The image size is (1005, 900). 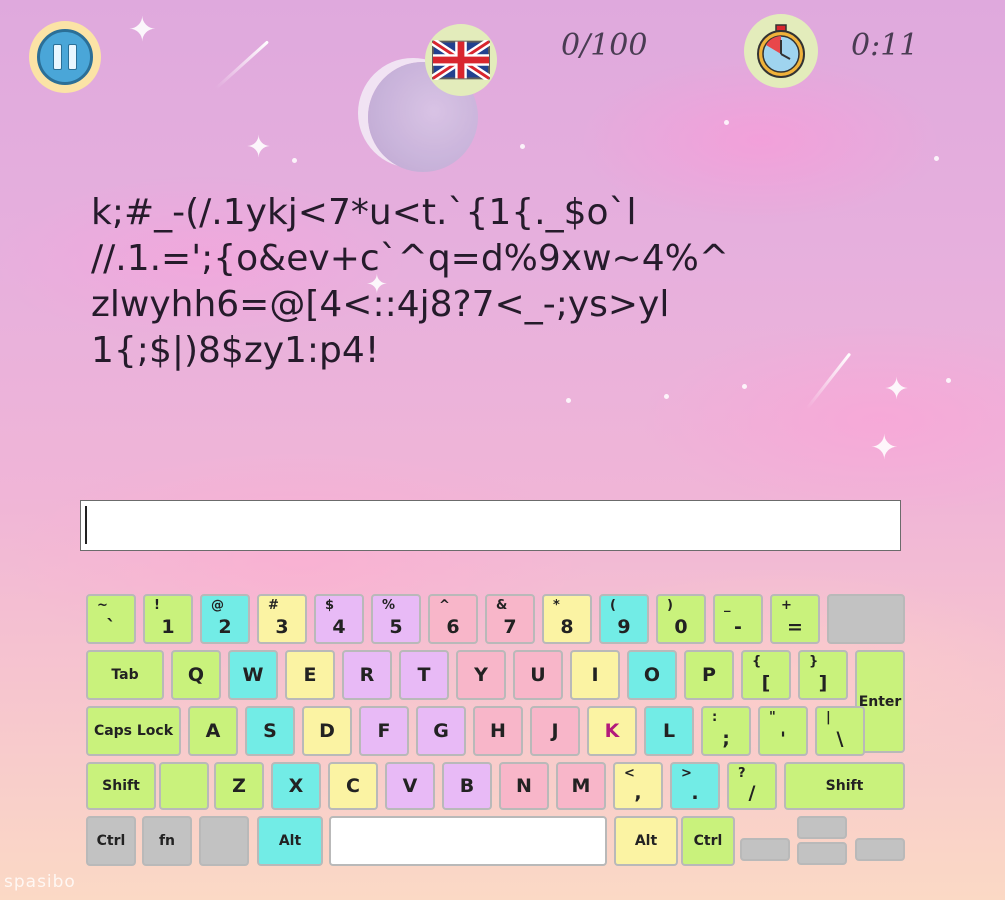 I want to click on key-m: M, so click(x=581, y=786).